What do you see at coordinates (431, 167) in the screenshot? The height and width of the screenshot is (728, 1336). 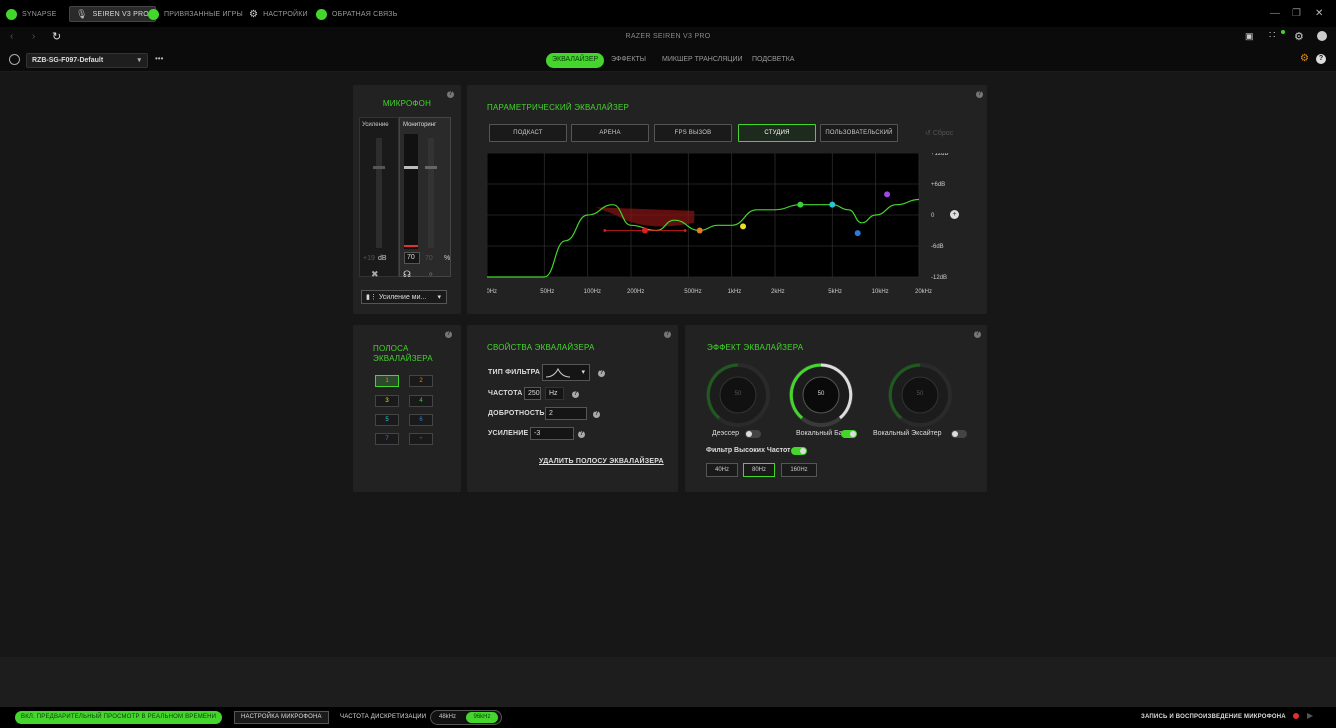 I see `mix-slider-handle` at bounding box center [431, 167].